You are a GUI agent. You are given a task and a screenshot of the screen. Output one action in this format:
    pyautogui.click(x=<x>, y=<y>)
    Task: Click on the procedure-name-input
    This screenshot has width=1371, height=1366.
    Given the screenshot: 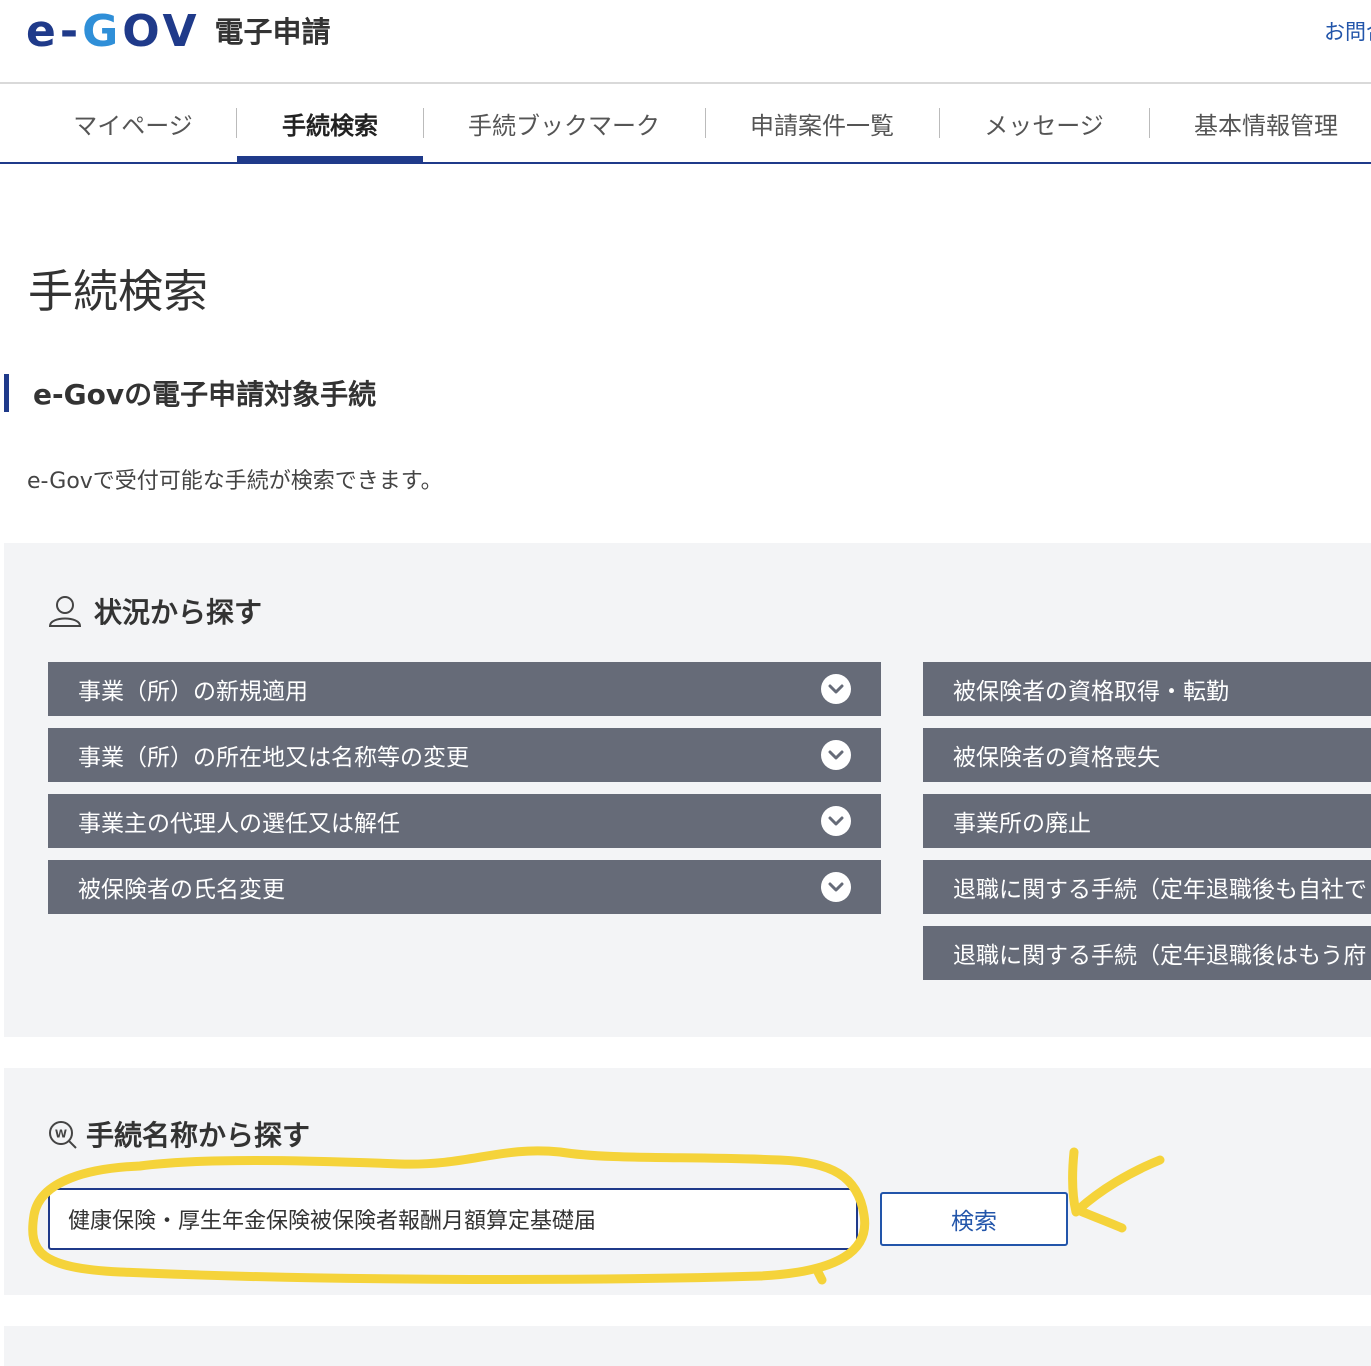 What is the action you would take?
    pyautogui.click(x=453, y=1219)
    